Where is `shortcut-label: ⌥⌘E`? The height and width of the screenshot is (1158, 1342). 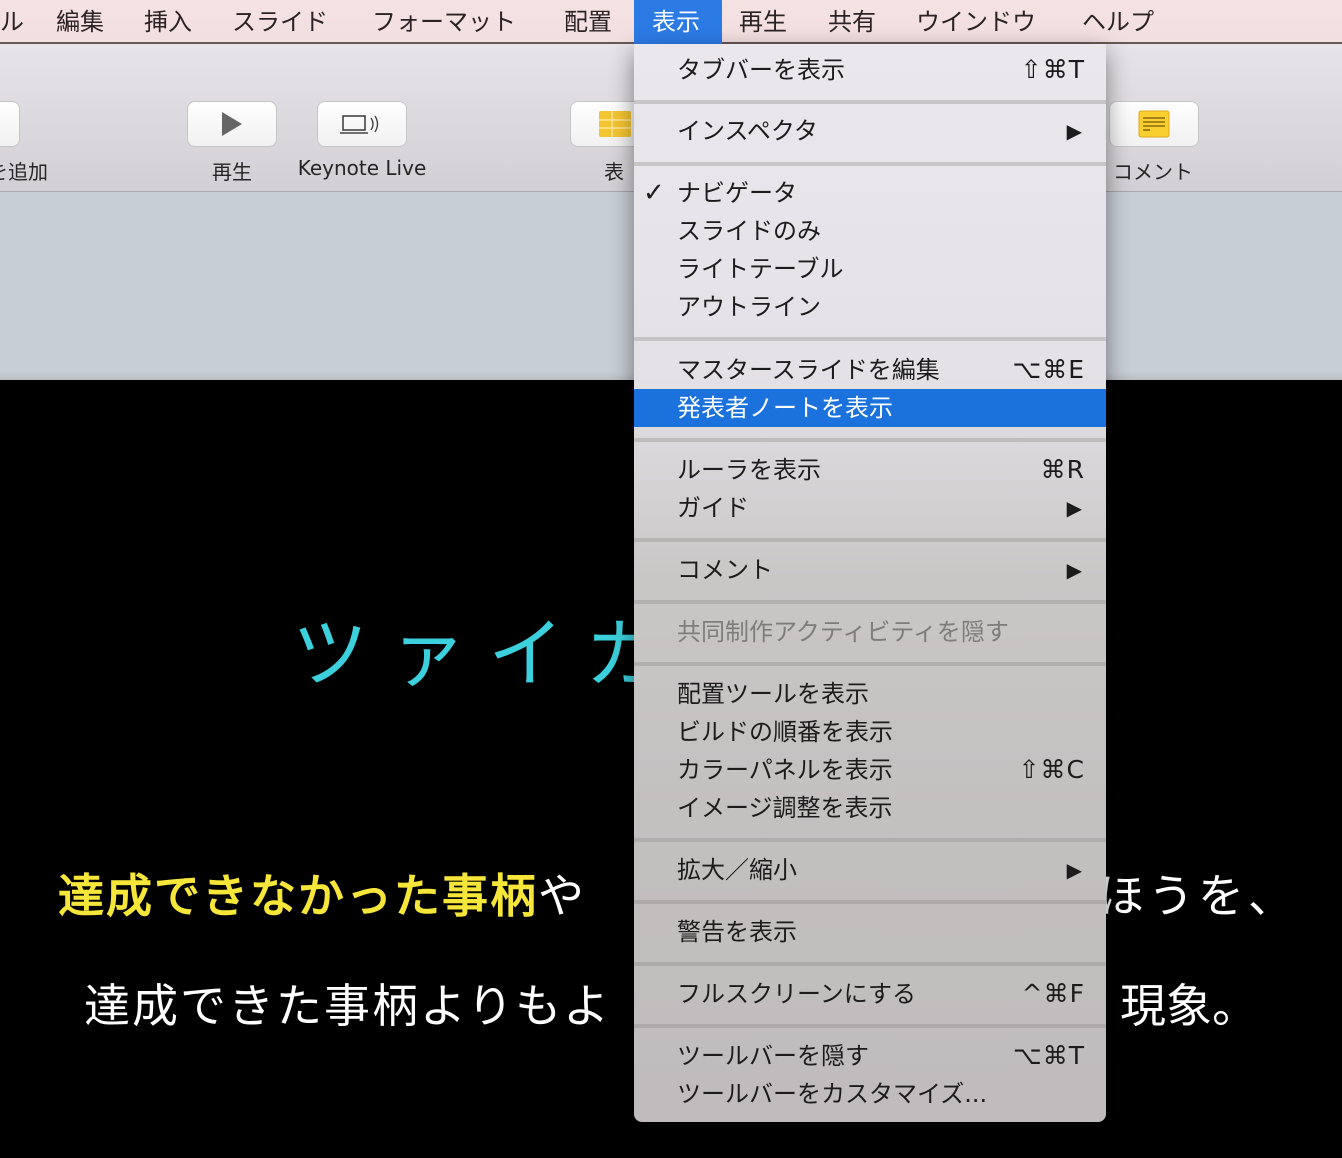 shortcut-label: ⌥⌘E is located at coordinates (1048, 369).